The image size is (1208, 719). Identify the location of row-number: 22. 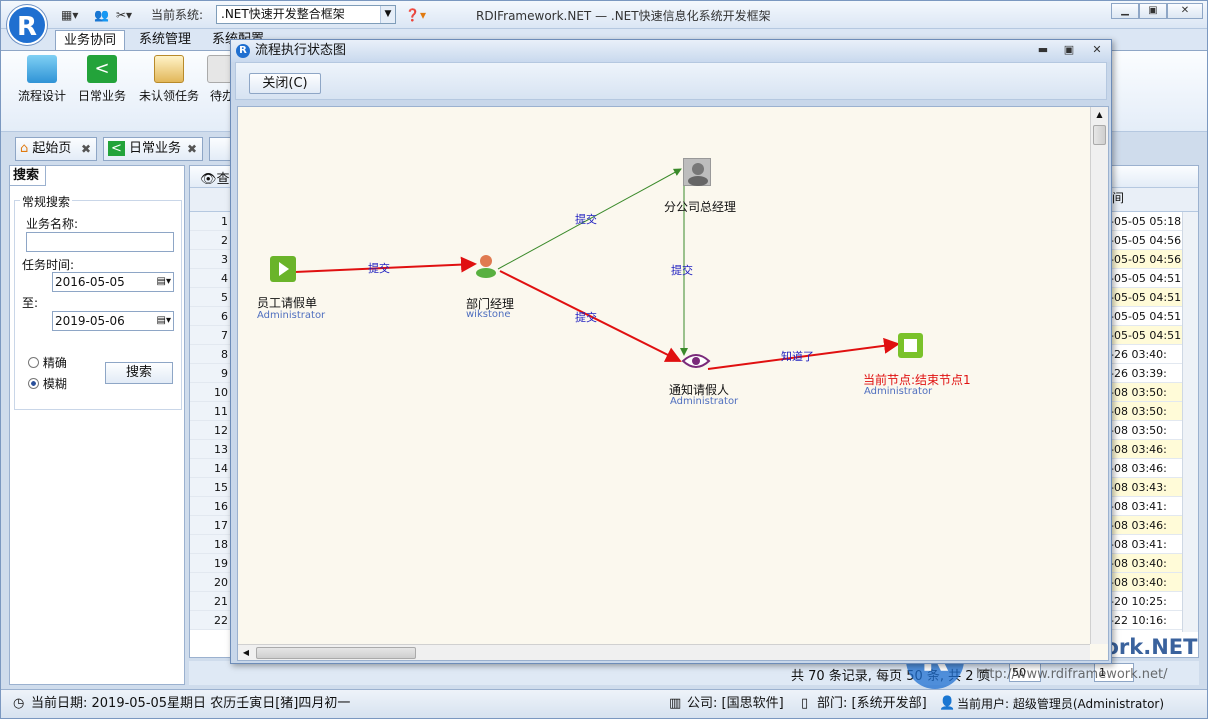
(211, 620).